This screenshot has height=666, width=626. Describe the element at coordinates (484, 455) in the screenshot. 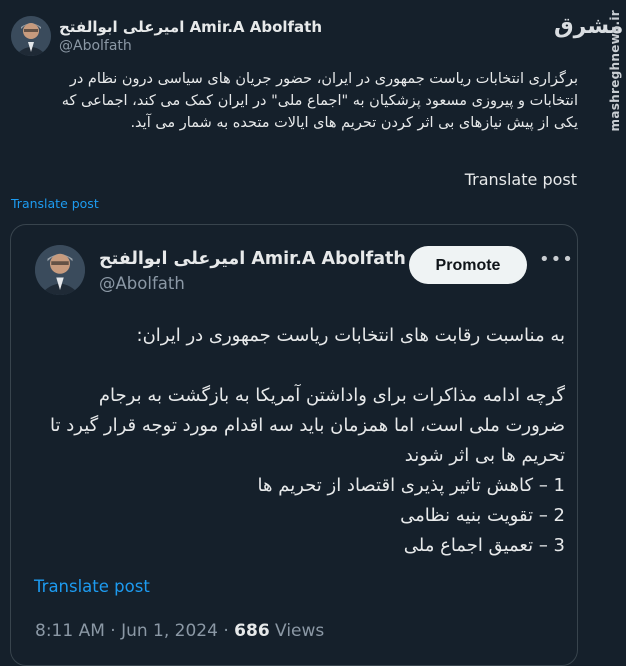

I see `post-line: تحریم ها بی اثر شوند` at that location.